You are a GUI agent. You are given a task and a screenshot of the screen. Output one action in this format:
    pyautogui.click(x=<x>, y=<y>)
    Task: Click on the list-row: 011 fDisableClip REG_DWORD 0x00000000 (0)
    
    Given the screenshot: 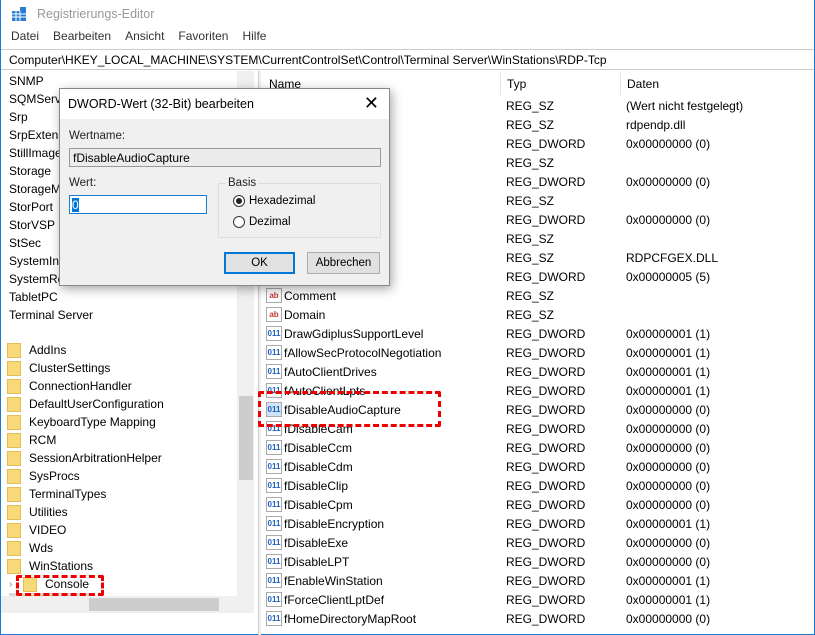 What is the action you would take?
    pyautogui.click(x=539, y=485)
    